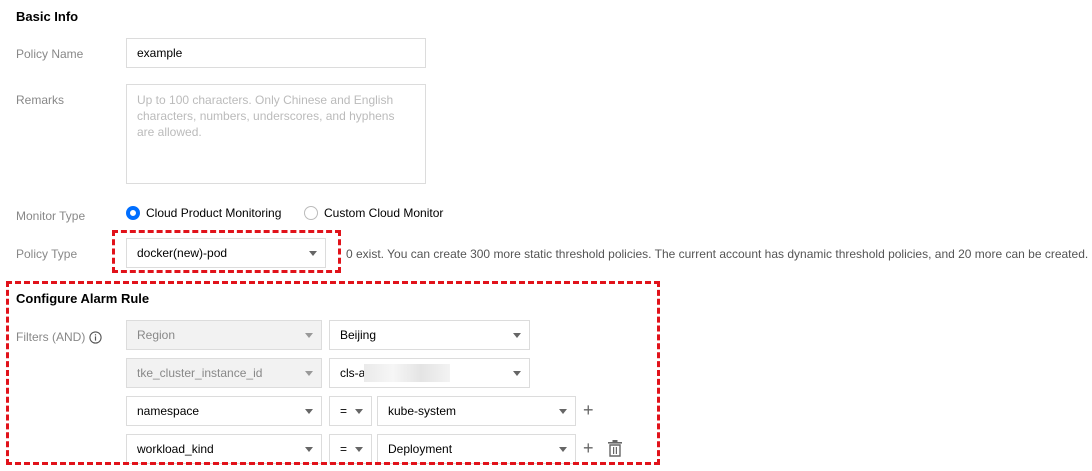  Describe the element at coordinates (51, 216) in the screenshot. I see `monitor-type-label: Monitor Type` at that location.